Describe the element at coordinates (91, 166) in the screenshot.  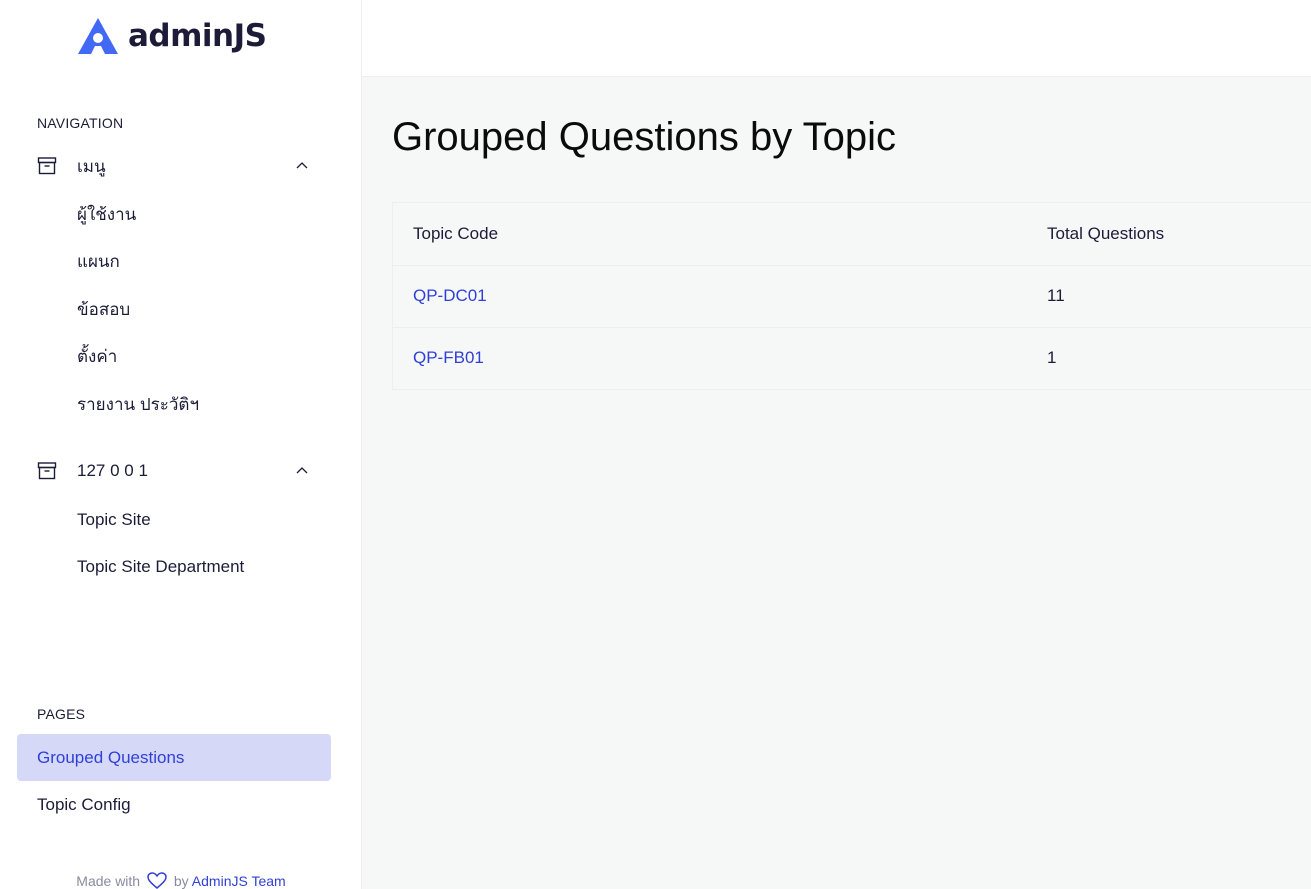
I see `nav-group-title: เมนู` at that location.